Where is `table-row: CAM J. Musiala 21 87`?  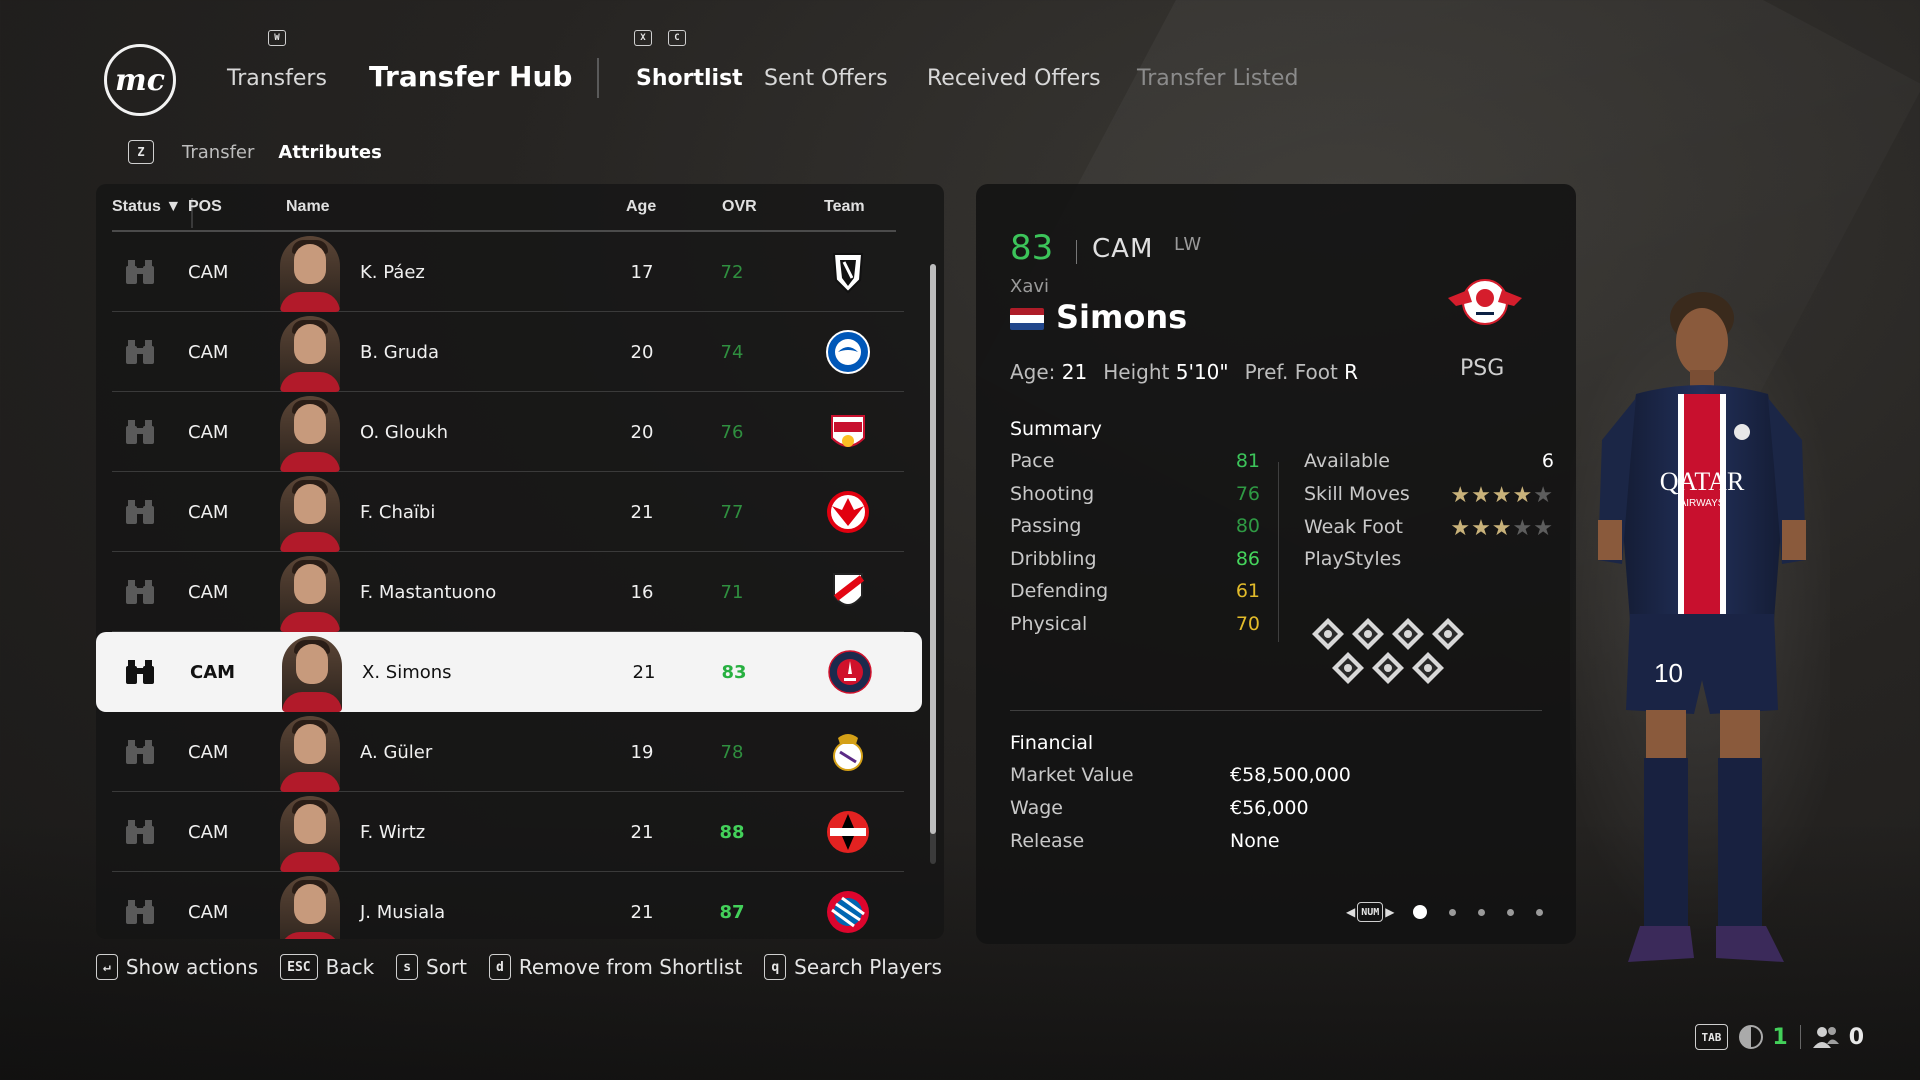 table-row: CAM J. Musiala 21 87 is located at coordinates (508, 905).